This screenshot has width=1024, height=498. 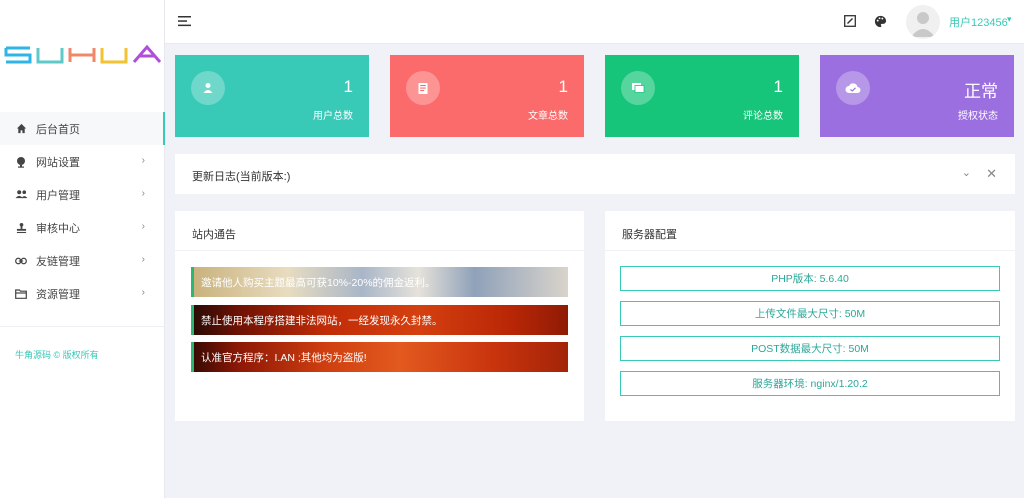 What do you see at coordinates (58, 195) in the screenshot?
I see `sidebar-item-label: 用户管理` at bounding box center [58, 195].